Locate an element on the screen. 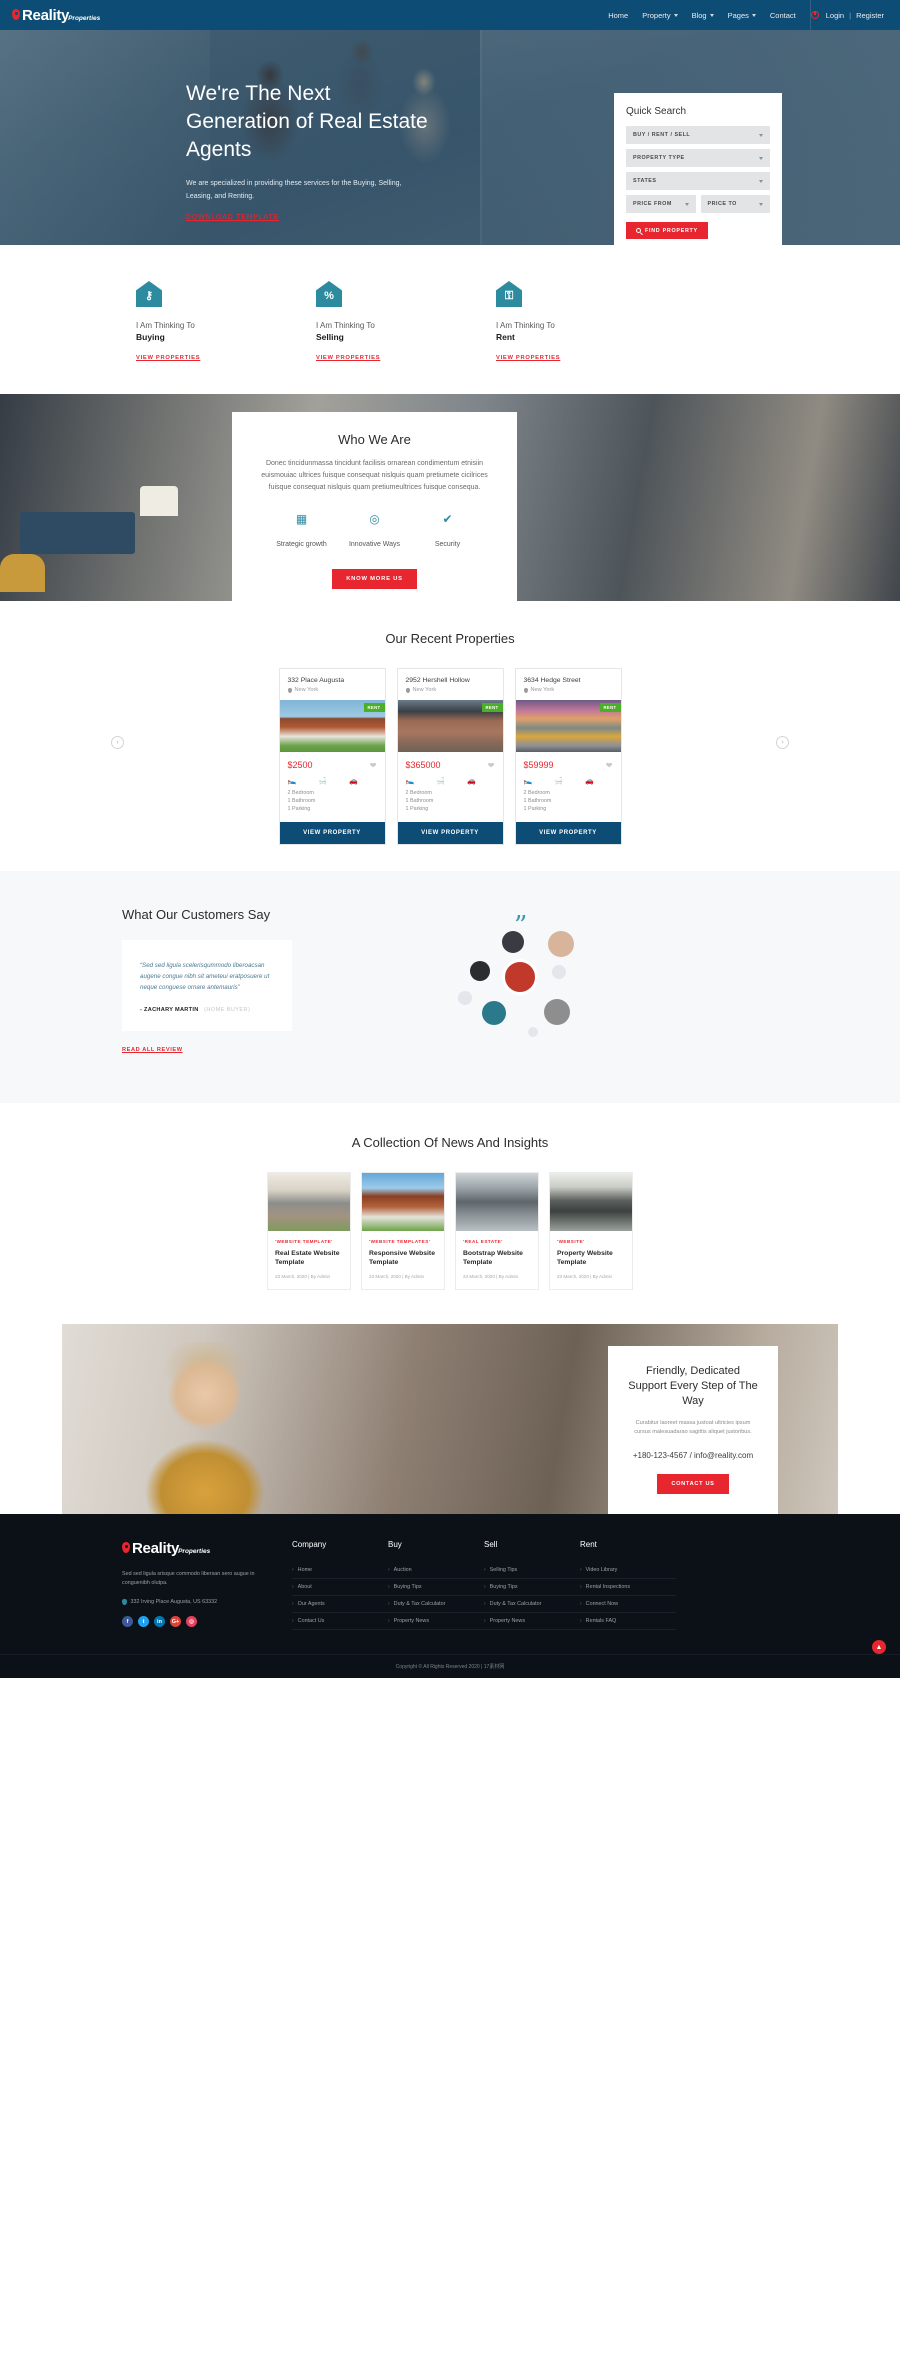 This screenshot has width=900, height=2376. select-price-to: PRICE TO is located at coordinates (735, 204).